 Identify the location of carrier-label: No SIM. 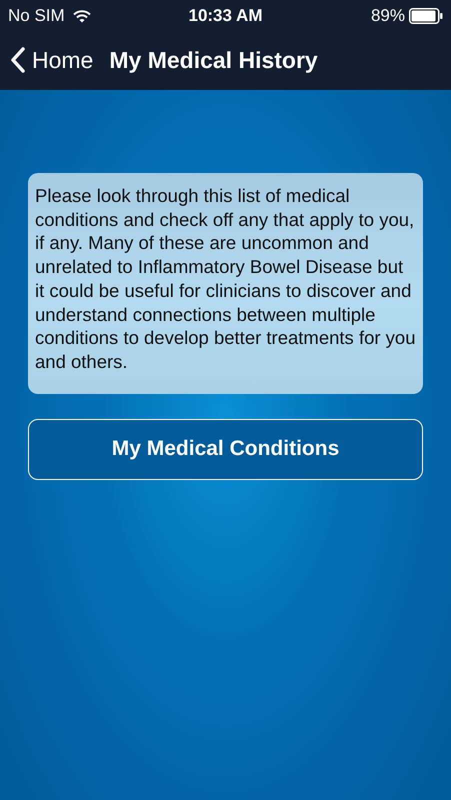
(36, 16).